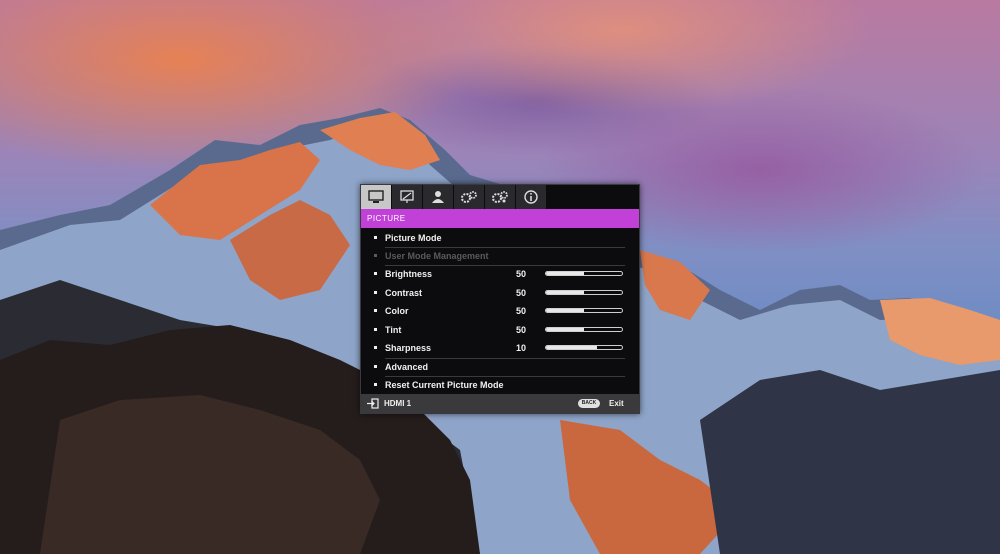 This screenshot has height=554, width=1000. What do you see at coordinates (373, 403) in the screenshot?
I see `input-source-icon` at bounding box center [373, 403].